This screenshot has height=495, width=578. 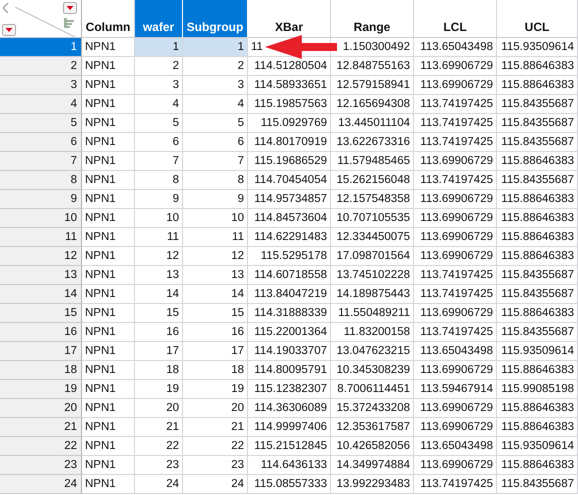 What do you see at coordinates (372, 484) in the screenshot?
I see `table-cell: 13.992293483` at bounding box center [372, 484].